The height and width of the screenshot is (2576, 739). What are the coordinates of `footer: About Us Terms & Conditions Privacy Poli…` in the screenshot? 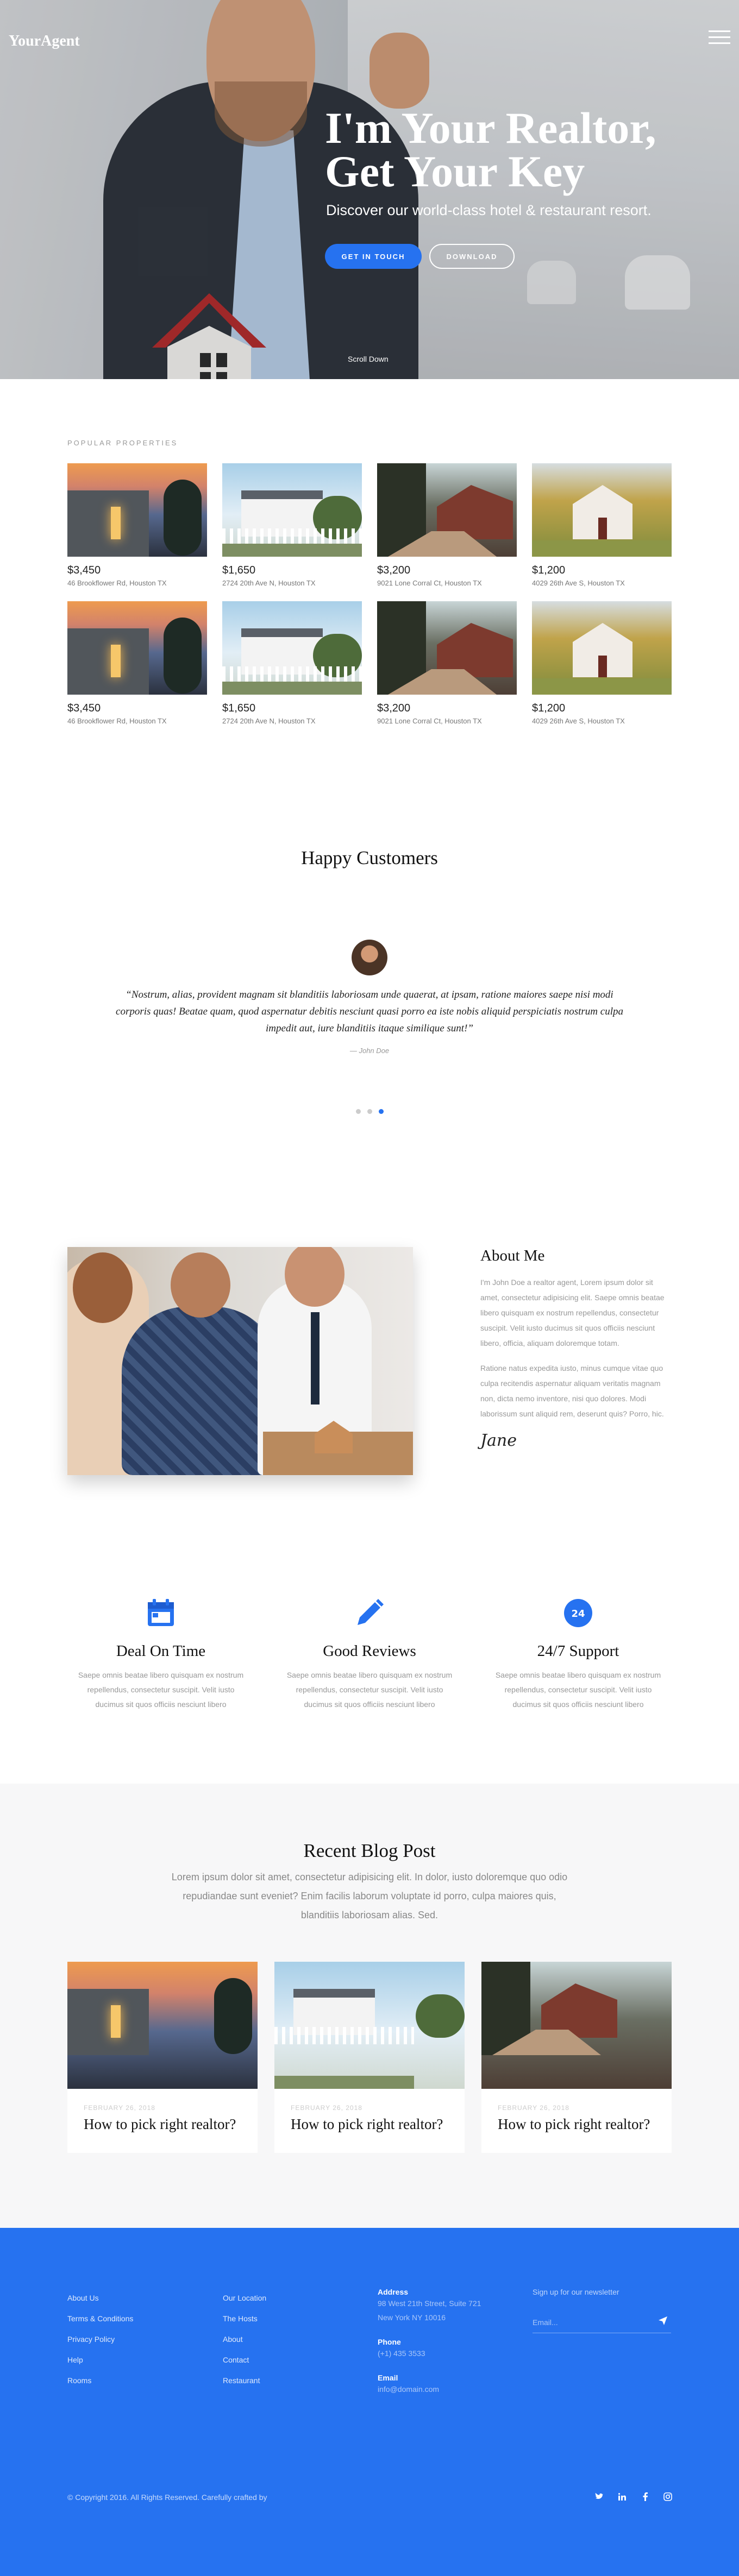 It's located at (369, 2402).